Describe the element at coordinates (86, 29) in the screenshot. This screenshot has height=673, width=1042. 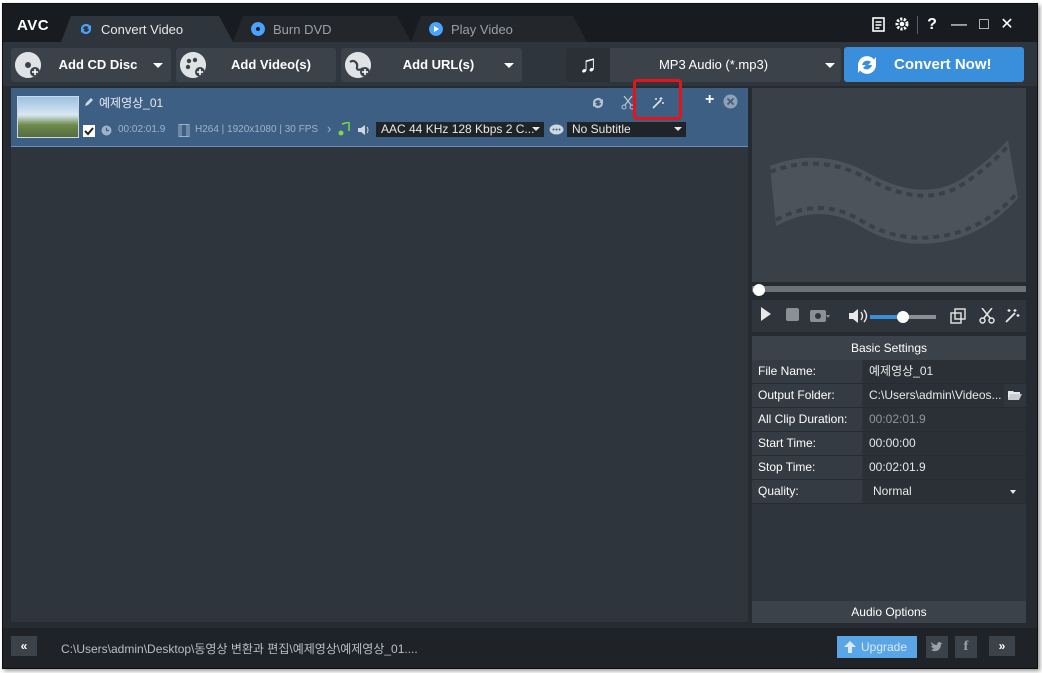
I see `convert-icon` at that location.